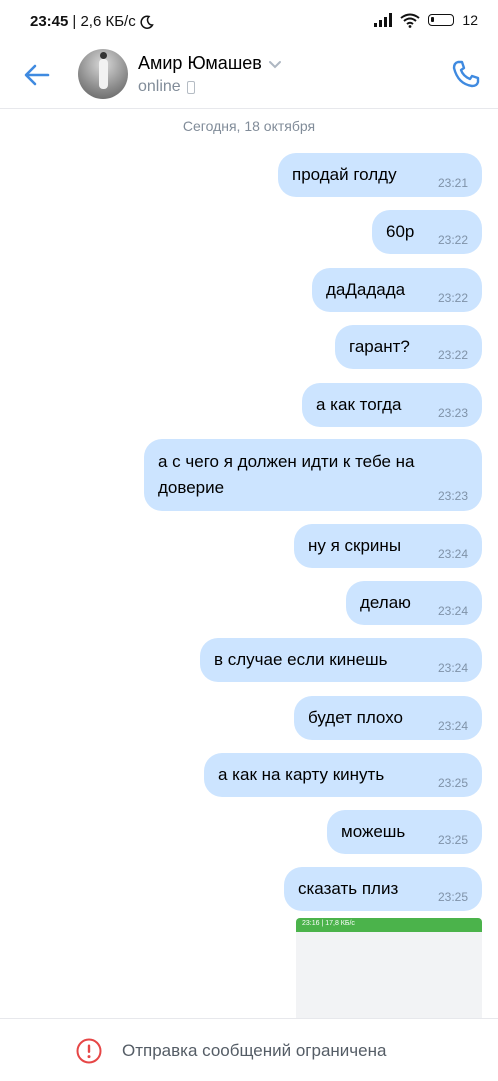 This screenshot has height=1081, width=498. Describe the element at coordinates (373, 831) in the screenshot. I see `message-text: можешь` at that location.